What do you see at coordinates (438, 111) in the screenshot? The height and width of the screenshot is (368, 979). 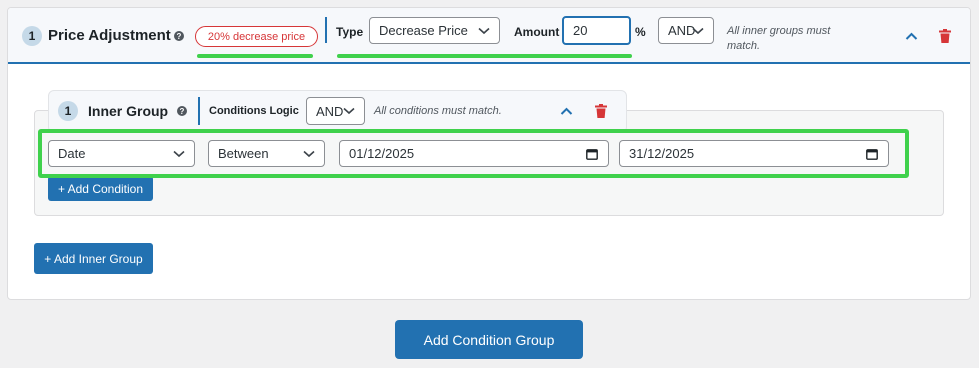 I see `conditions-logic-note: All conditions must match.` at bounding box center [438, 111].